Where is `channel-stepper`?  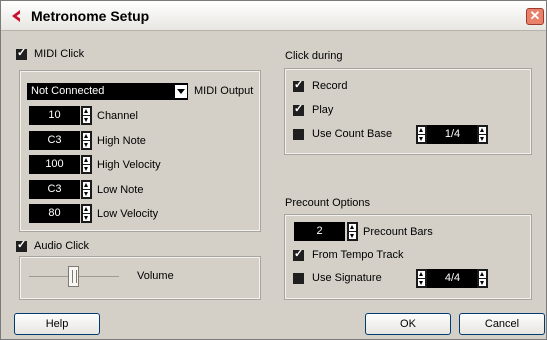
channel-stepper is located at coordinates (86, 115).